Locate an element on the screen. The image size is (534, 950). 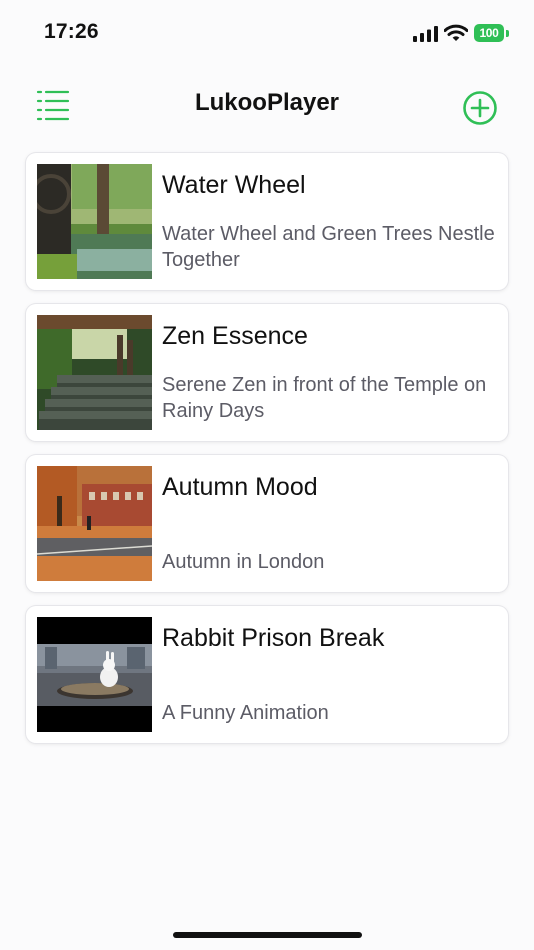
video-title: Water Wheel is located at coordinates (234, 185).